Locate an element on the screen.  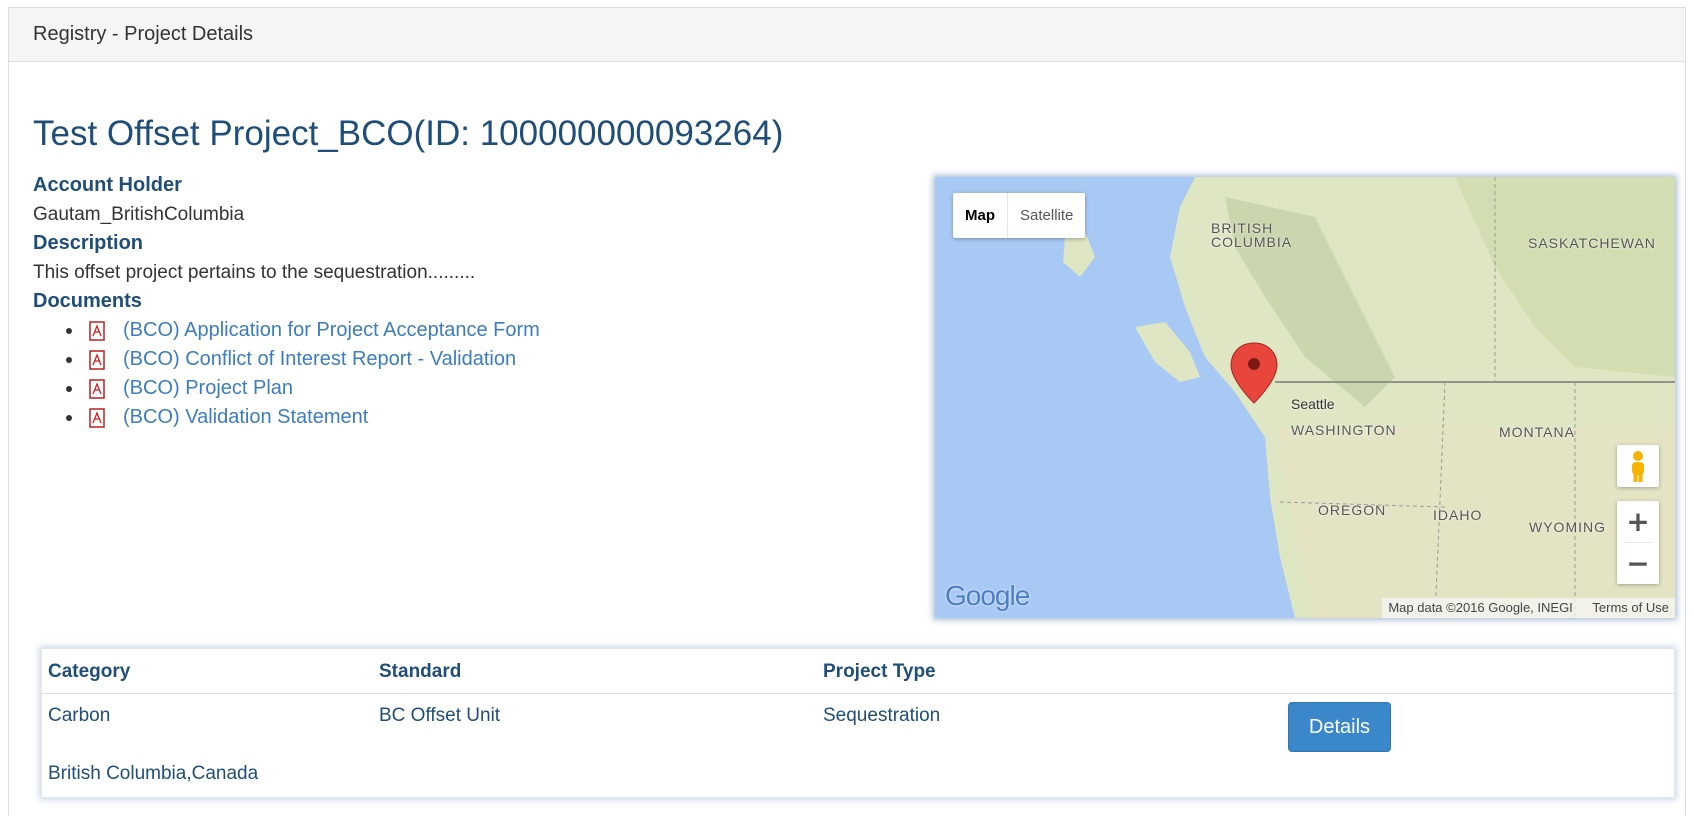
document-link-project-plan: (BCO) Project Plan is located at coordinates (208, 388).